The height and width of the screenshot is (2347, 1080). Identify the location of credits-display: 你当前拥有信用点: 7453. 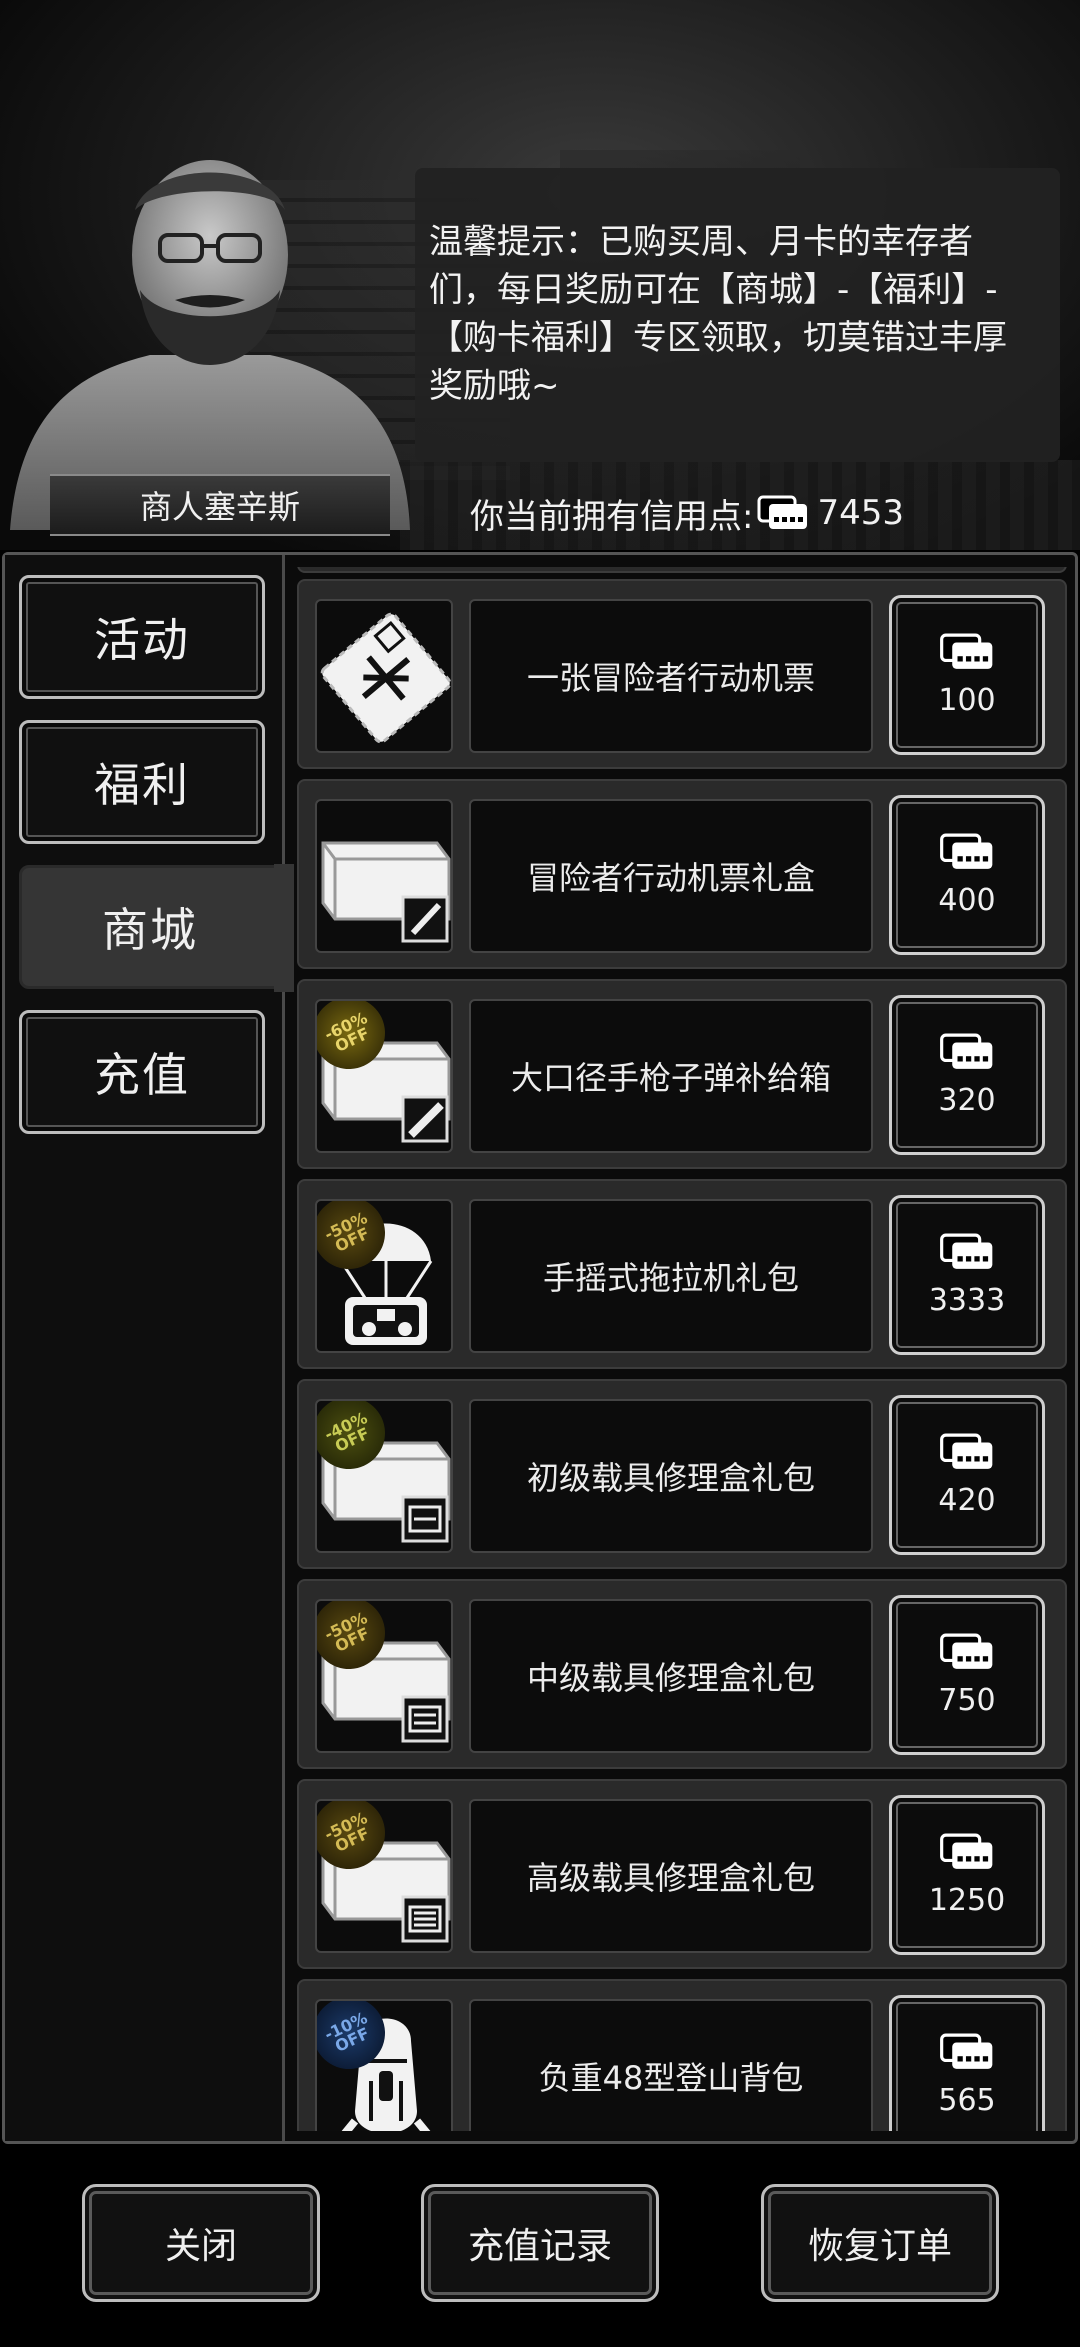
(687, 513).